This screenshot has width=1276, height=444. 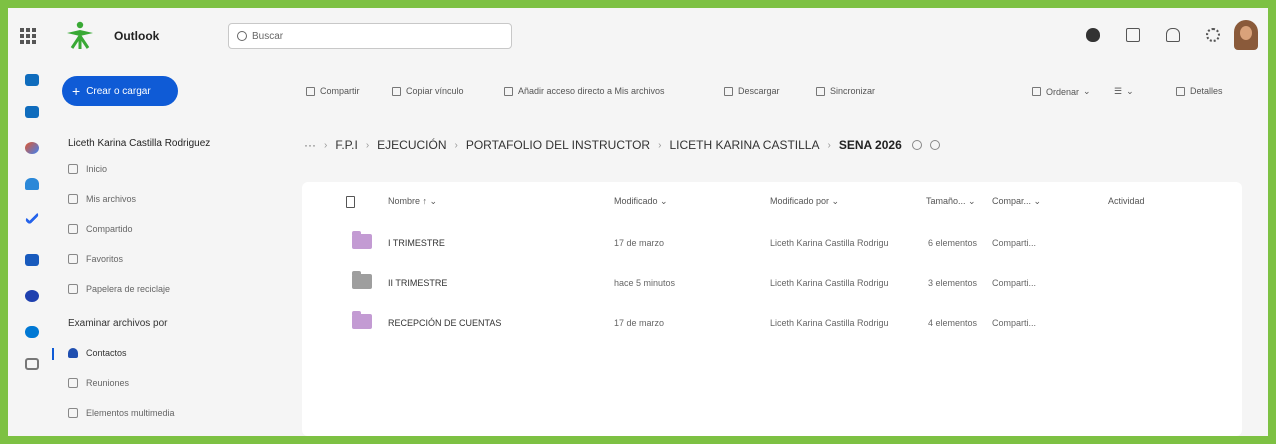 What do you see at coordinates (820, 91) in the screenshot?
I see `sync-icon` at bounding box center [820, 91].